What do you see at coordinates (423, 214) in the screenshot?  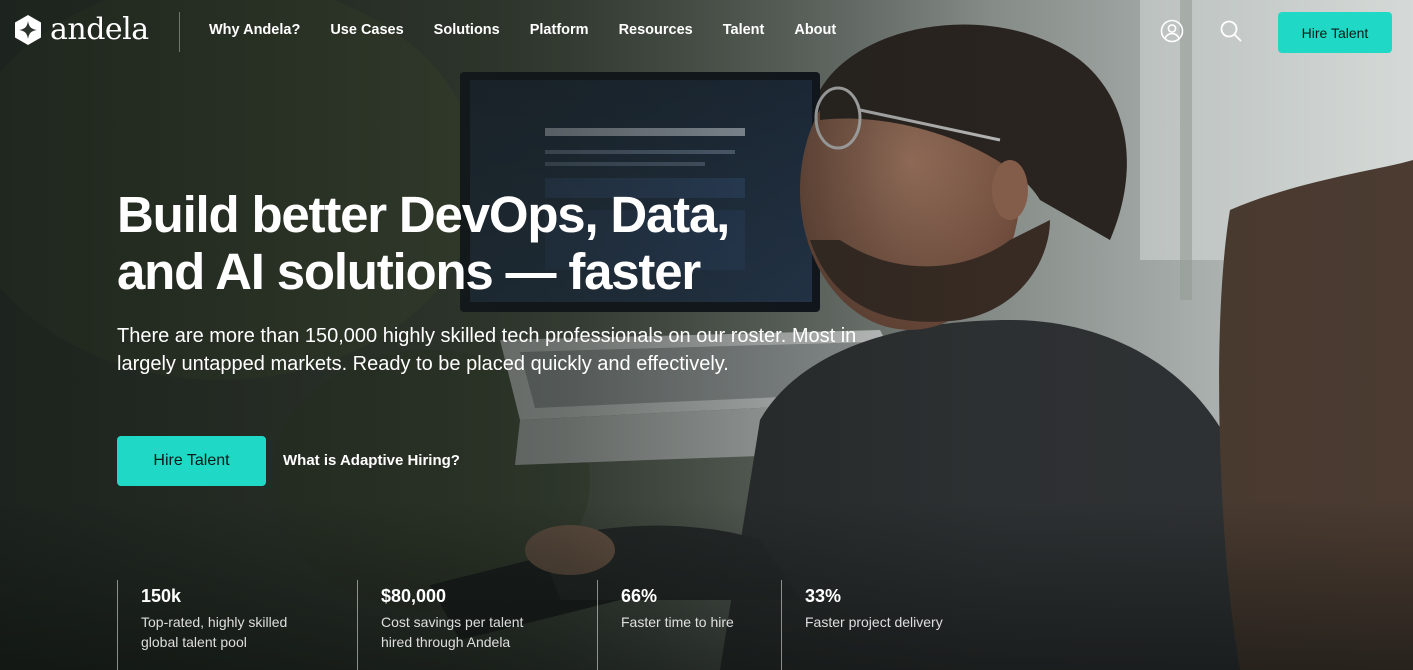 I see `hero-title-line-1: Build better DevOps, Data,` at bounding box center [423, 214].